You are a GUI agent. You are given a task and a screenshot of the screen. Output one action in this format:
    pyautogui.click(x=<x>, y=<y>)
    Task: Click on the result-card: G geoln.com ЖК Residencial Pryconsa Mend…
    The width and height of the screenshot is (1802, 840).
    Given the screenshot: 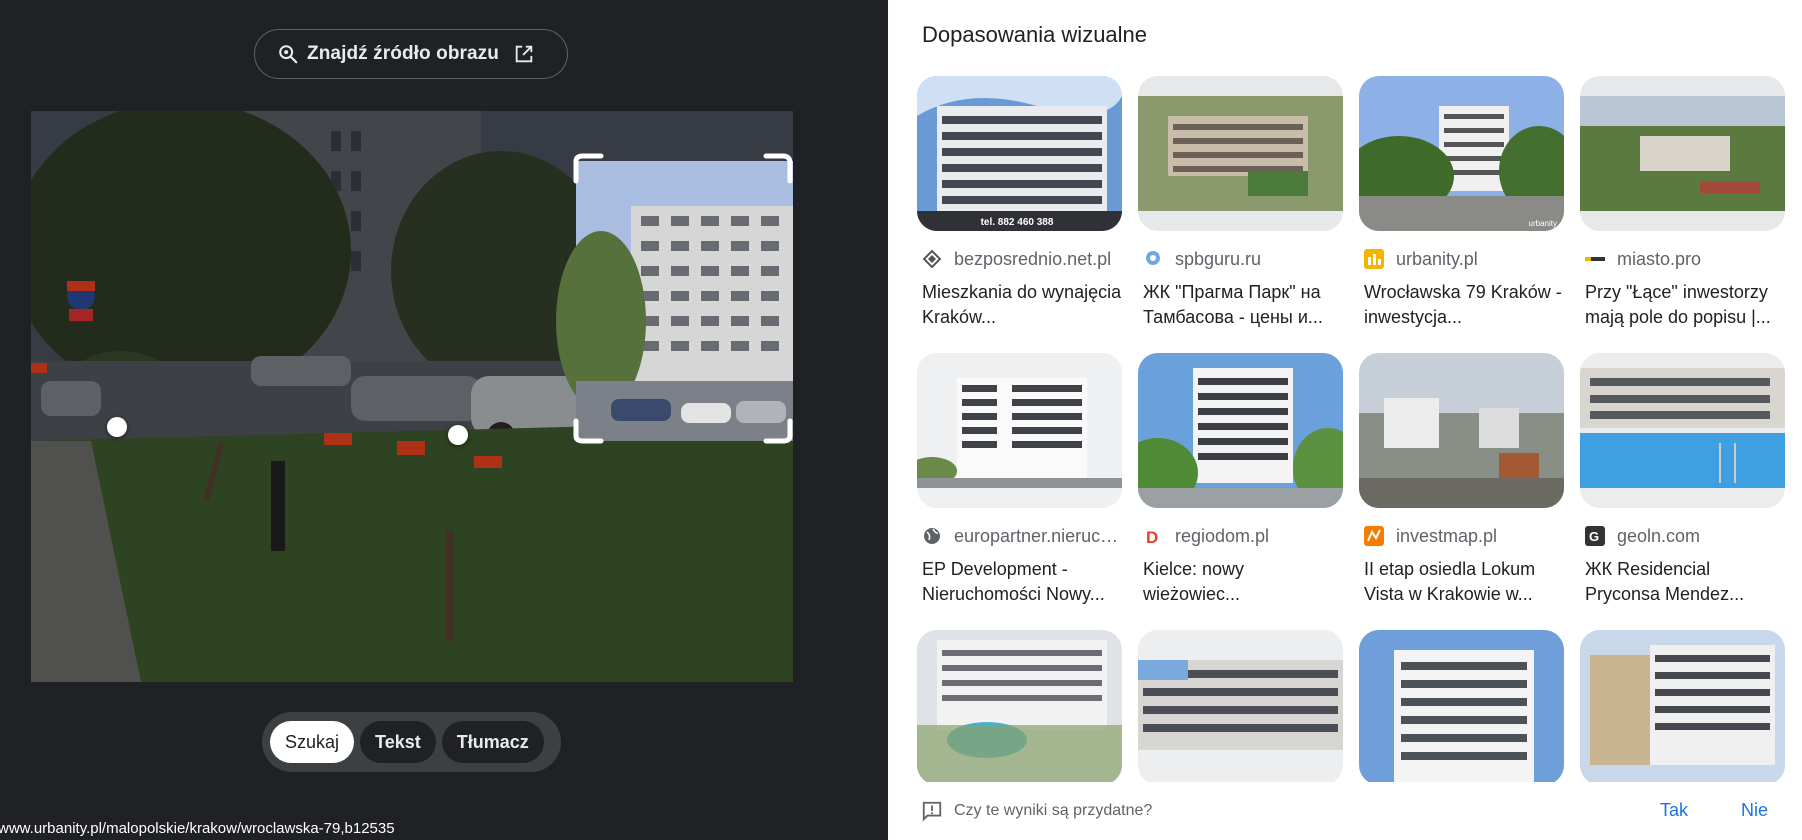 What is the action you would take?
    pyautogui.click(x=1682, y=480)
    